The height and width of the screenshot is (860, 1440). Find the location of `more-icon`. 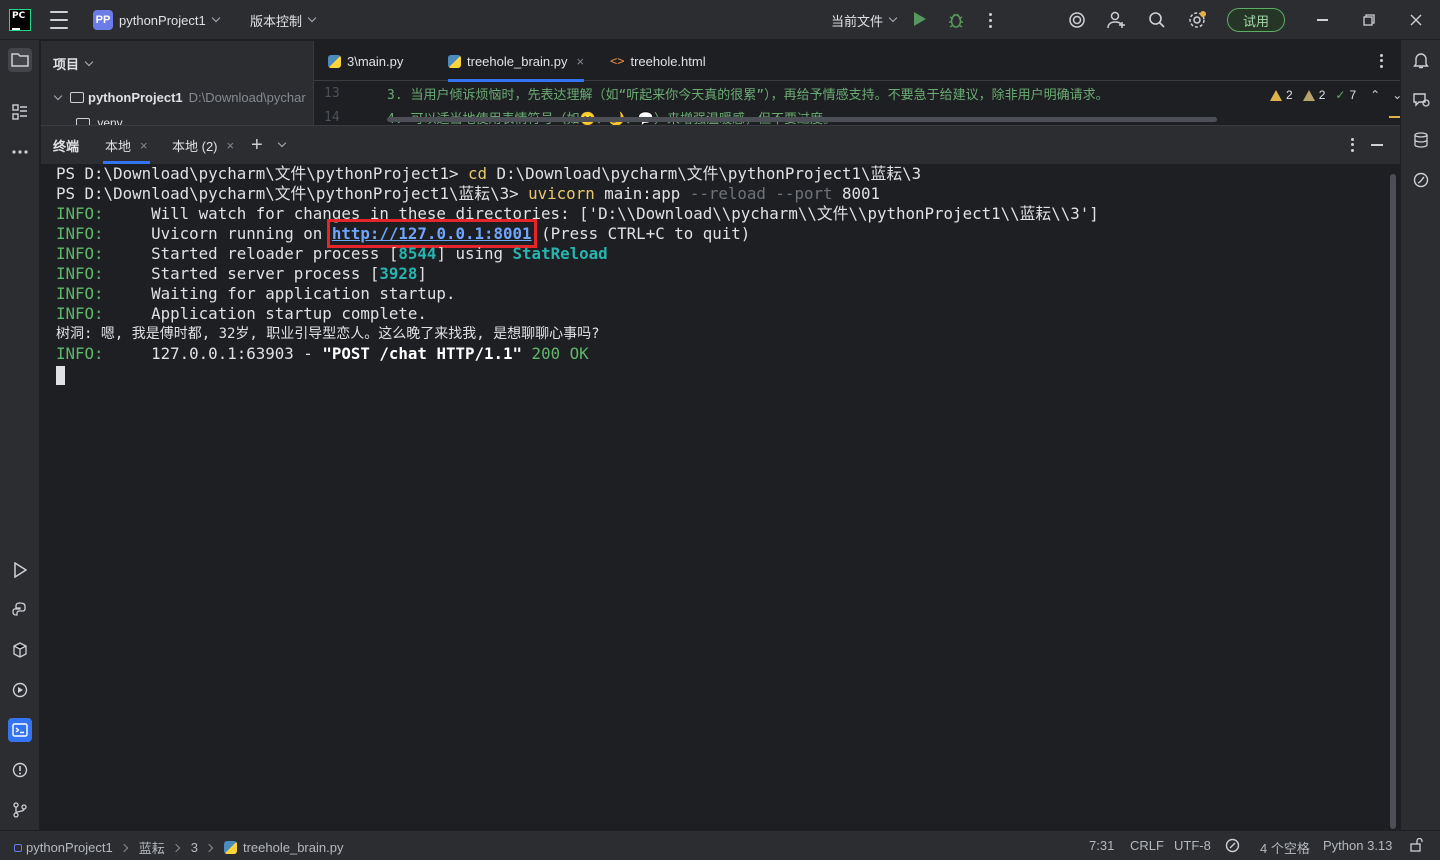

more-icon is located at coordinates (990, 20).